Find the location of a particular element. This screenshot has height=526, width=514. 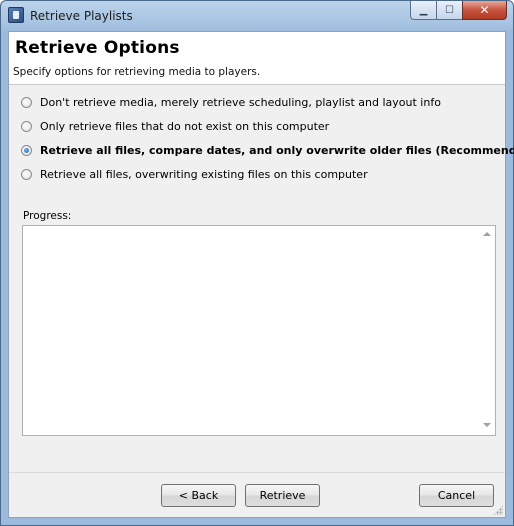

minimize-button: ▁ is located at coordinates (423, 10).